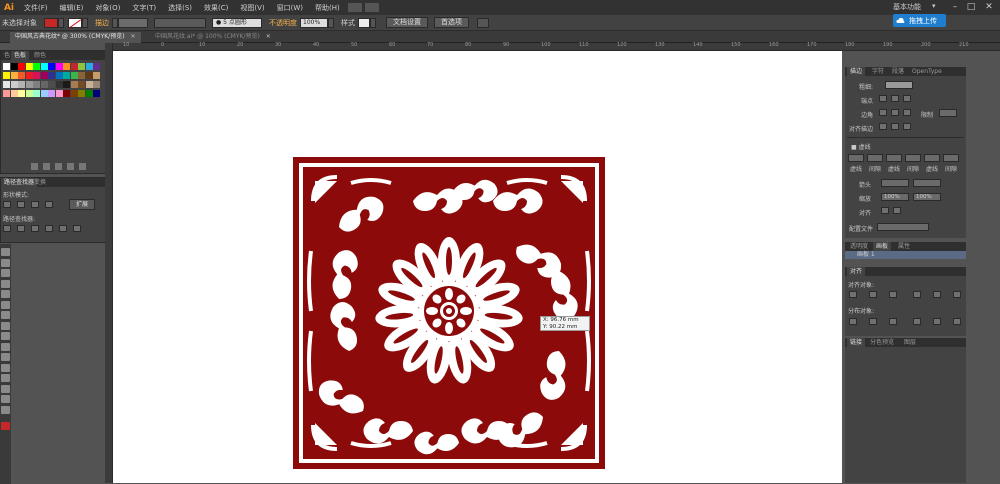 This screenshot has height=484, width=1000. What do you see at coordinates (133, 22) in the screenshot?
I see `stroke-weight-field` at bounding box center [133, 22].